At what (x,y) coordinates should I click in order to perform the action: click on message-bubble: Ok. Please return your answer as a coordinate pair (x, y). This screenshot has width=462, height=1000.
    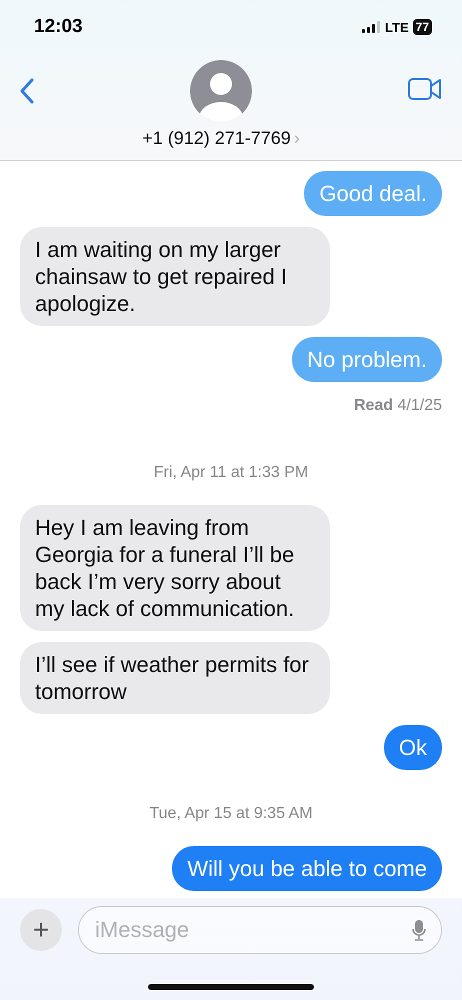
    Looking at the image, I should click on (413, 747).